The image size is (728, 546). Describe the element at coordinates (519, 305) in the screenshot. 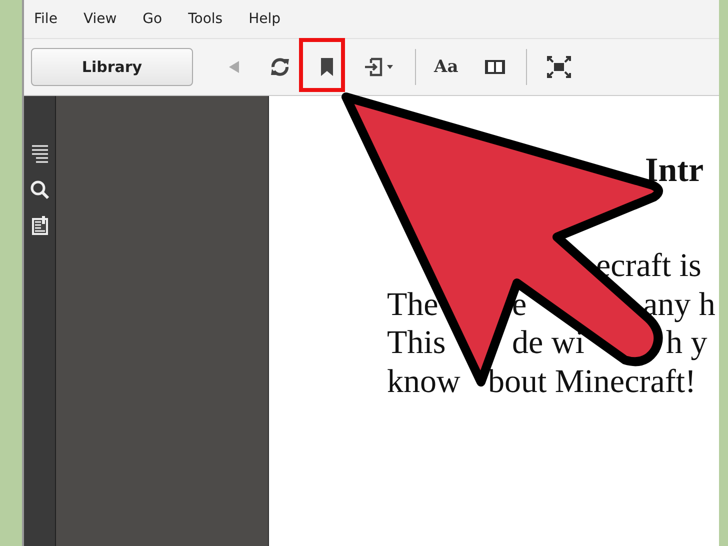

I see `body-text: e` at that location.